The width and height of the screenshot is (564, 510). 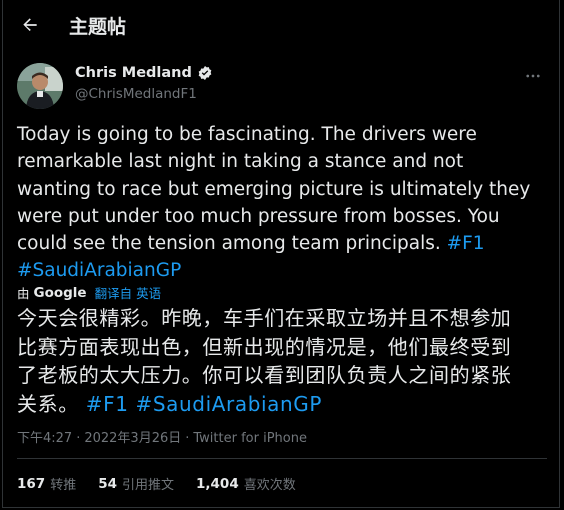 I want to click on divider, so click(x=282, y=458).